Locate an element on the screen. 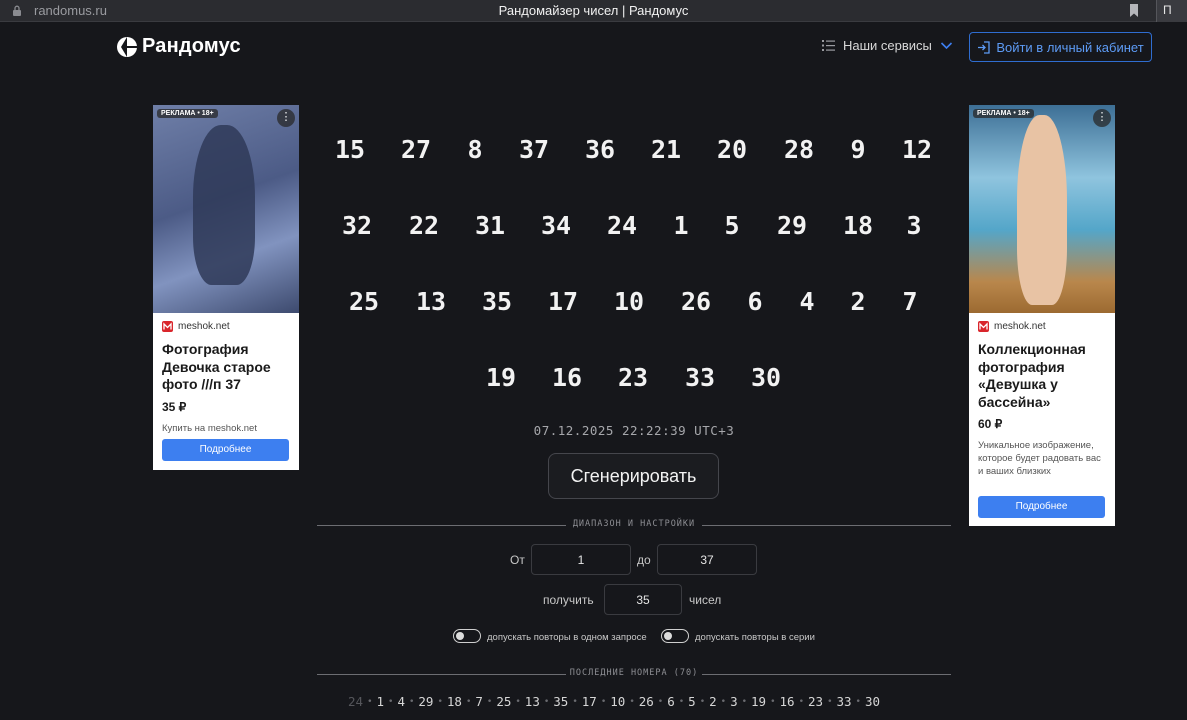 This screenshot has height=720, width=1187. page-tab-title: Рандомайзер чисел | Рандомус is located at coordinates (593, 10).